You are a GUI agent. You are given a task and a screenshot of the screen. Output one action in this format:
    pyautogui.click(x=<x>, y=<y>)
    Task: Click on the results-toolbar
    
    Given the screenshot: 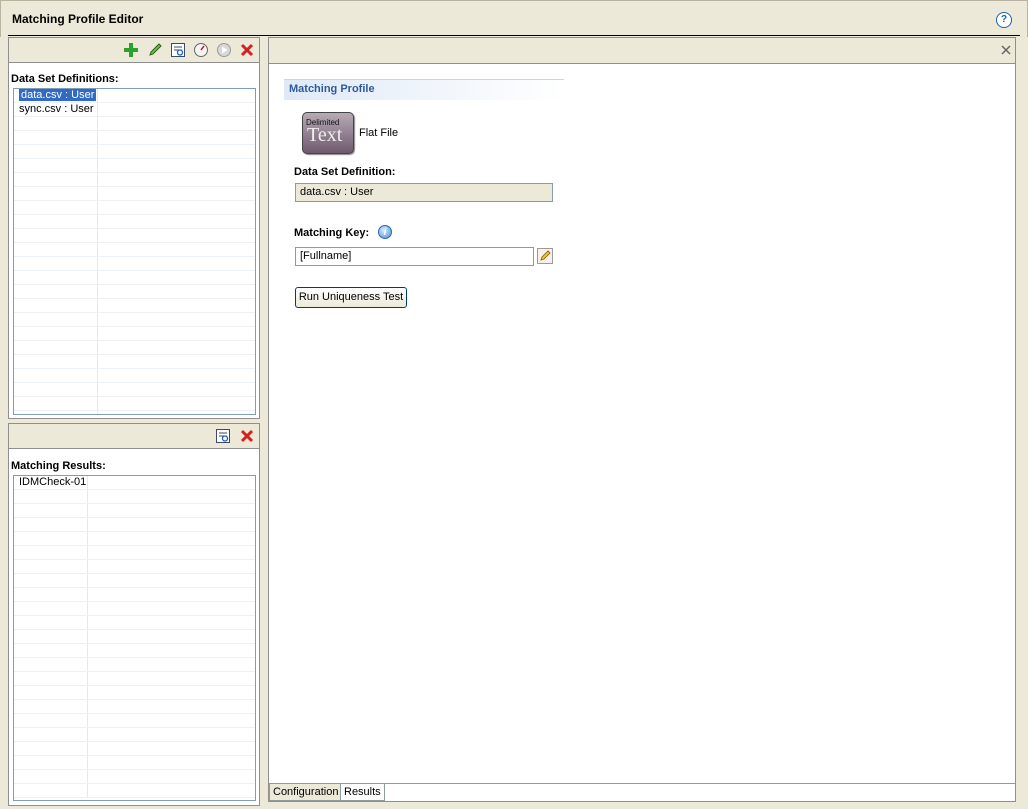 What is the action you would take?
    pyautogui.click(x=134, y=436)
    